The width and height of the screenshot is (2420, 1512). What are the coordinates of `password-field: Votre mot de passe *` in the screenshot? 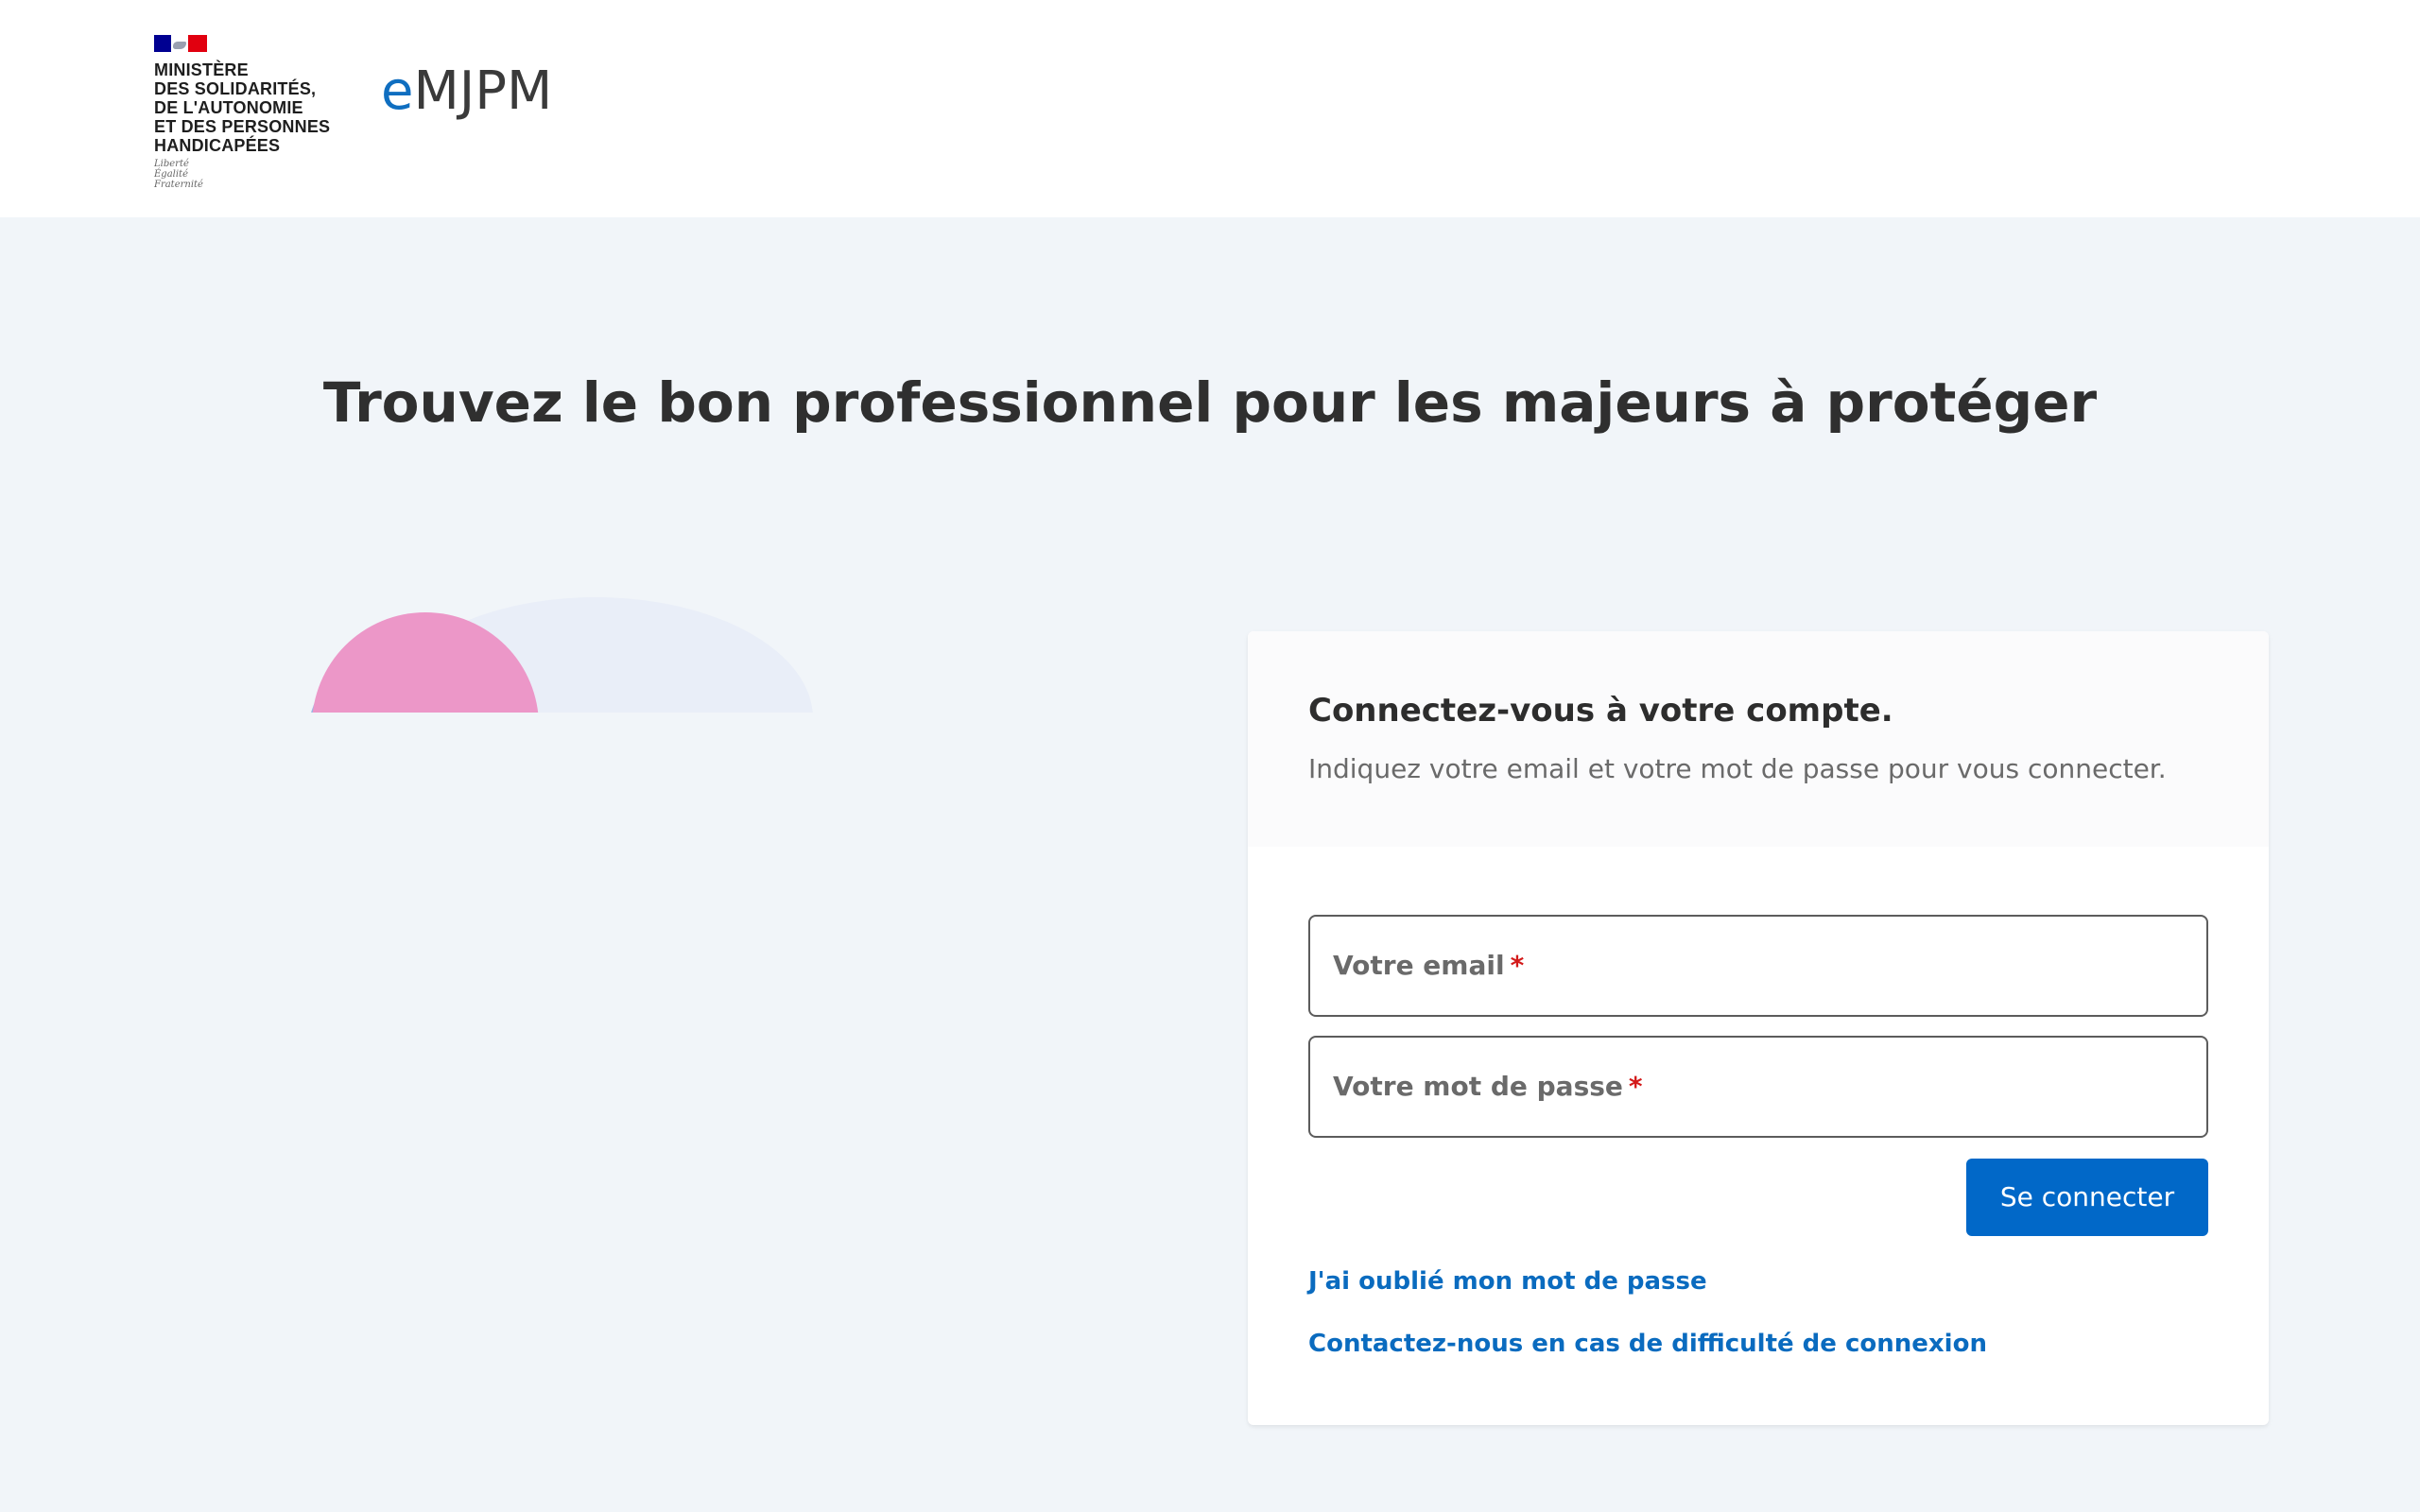 It's located at (1758, 1087).